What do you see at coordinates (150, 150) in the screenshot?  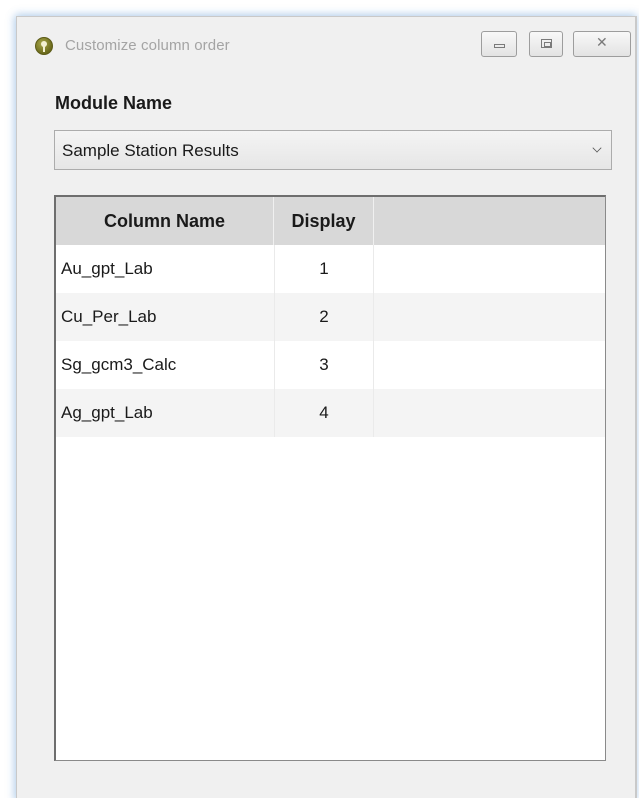 I see `module-select-value: Sample Station Results` at bounding box center [150, 150].